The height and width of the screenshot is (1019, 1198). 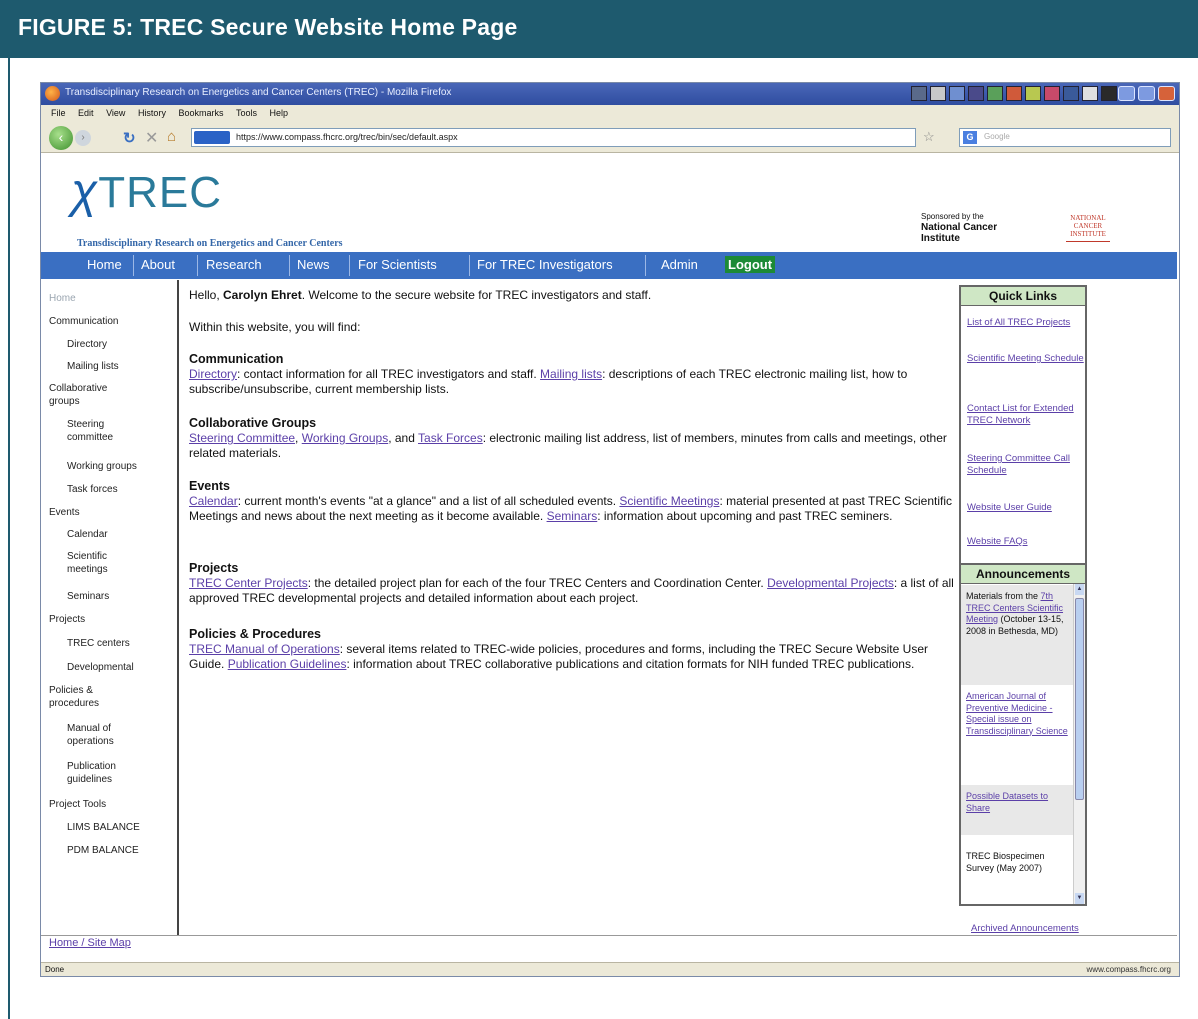 I want to click on close-button, so click(x=1166, y=93).